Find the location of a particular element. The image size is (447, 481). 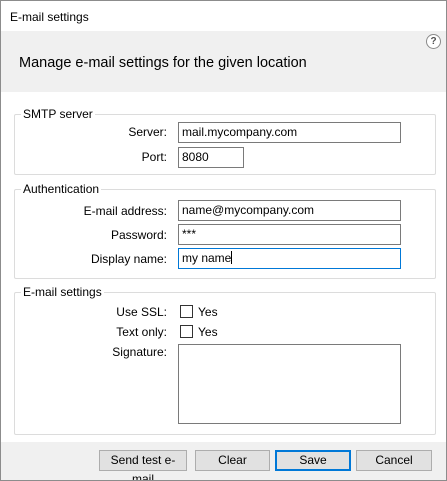

server-label: Server: is located at coordinates (147, 132).